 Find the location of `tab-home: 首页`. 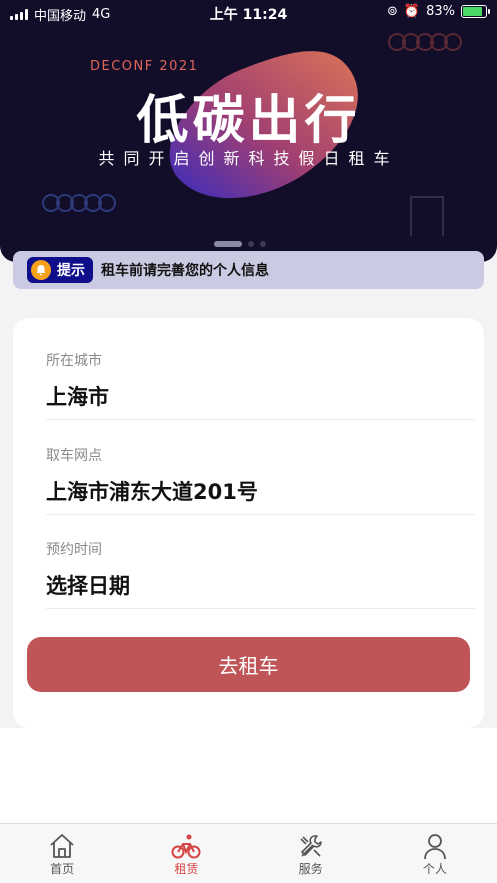

tab-home: 首页 is located at coordinates (62, 853).